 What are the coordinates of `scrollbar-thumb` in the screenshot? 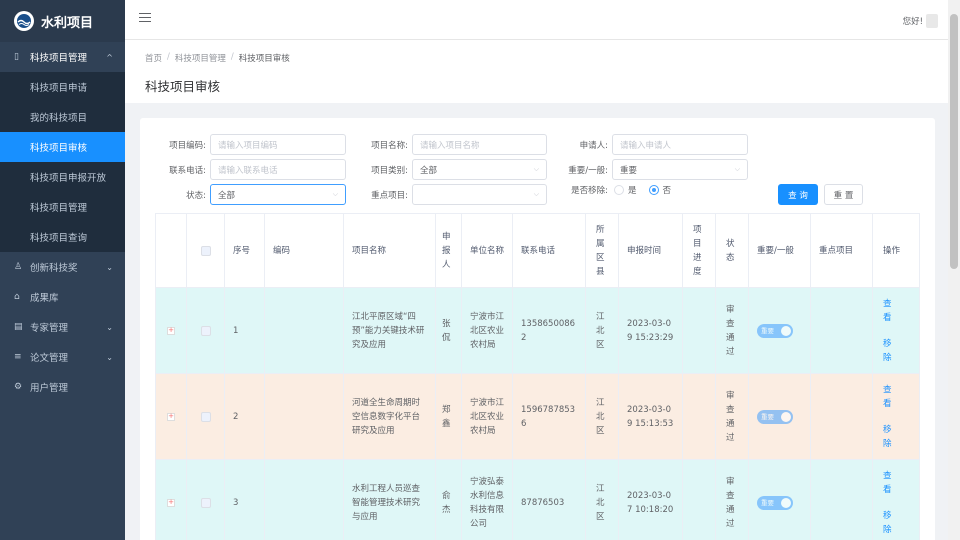 It's located at (954, 141).